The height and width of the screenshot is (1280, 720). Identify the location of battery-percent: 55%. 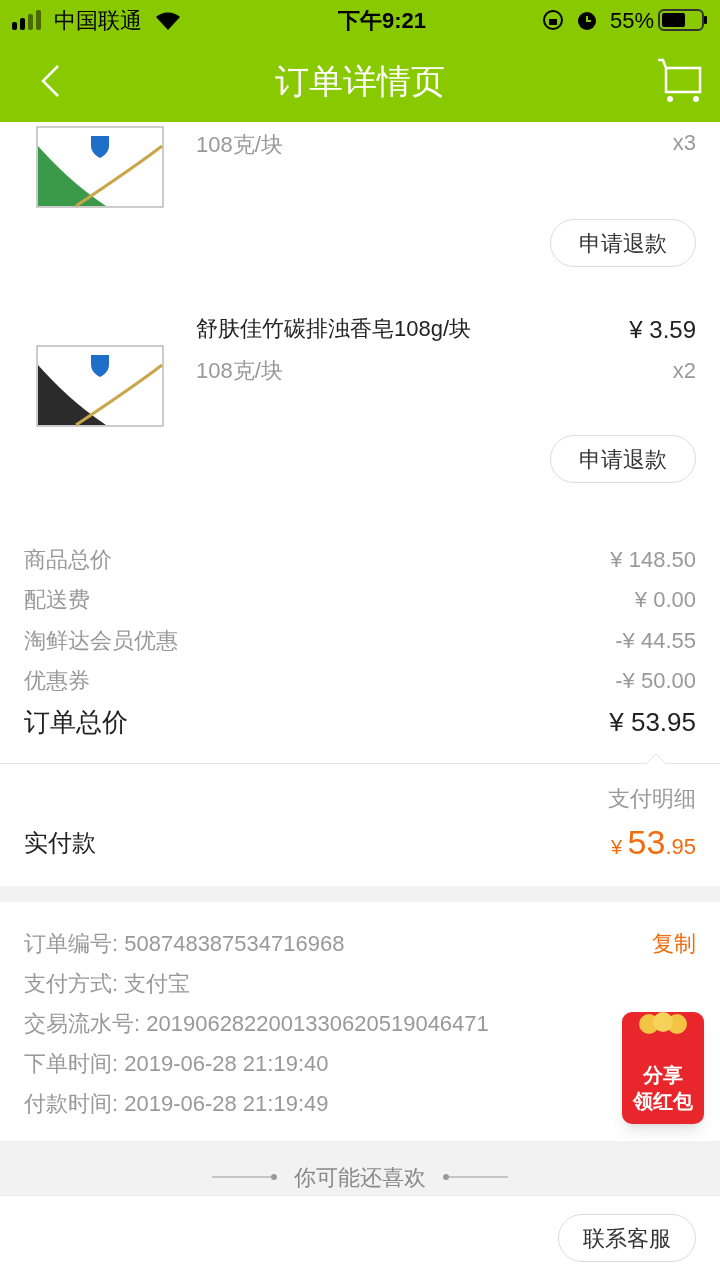
(631, 20).